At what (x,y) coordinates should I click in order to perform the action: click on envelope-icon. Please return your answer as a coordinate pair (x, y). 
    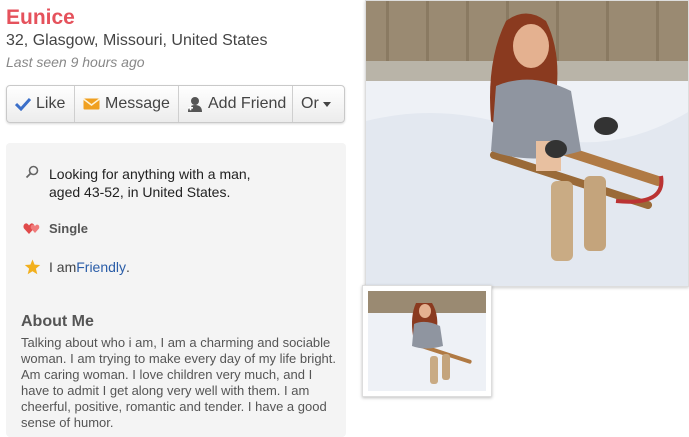
    Looking at the image, I should click on (91, 104).